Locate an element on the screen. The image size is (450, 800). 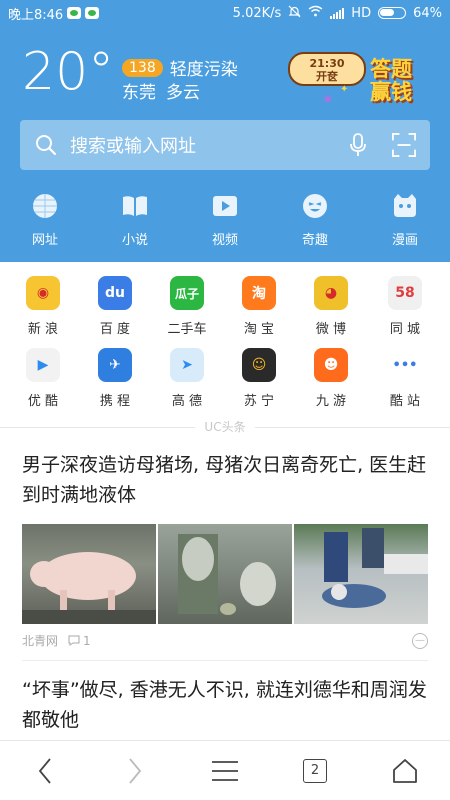
quick-link-url: 网址 is located at coordinates (45, 220).